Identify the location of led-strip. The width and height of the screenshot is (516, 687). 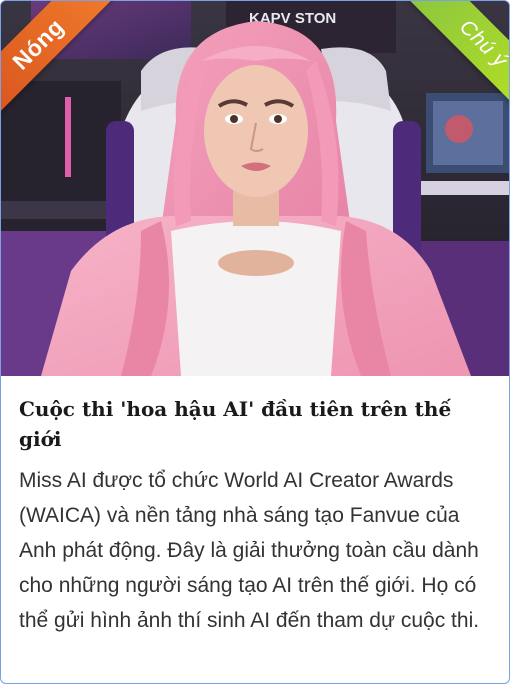
(68, 137).